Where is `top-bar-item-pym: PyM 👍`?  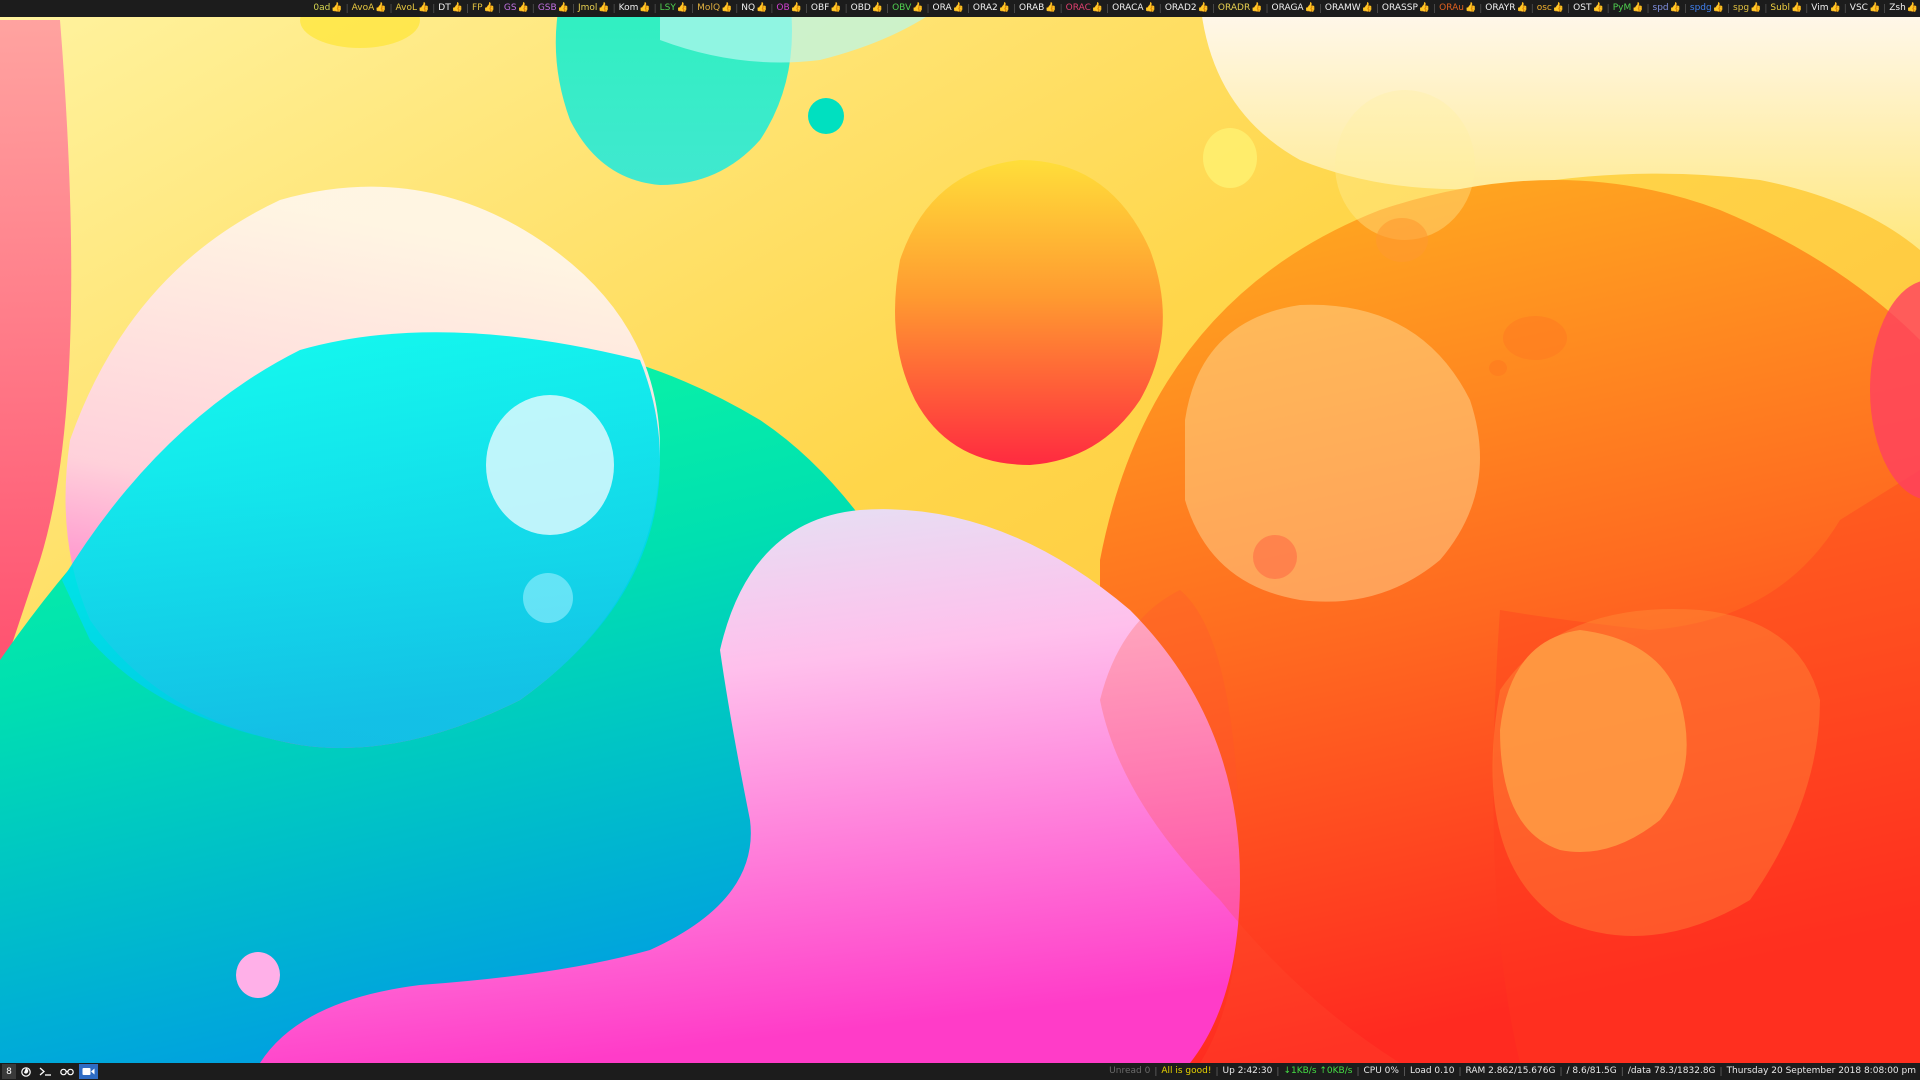 top-bar-item-pym: PyM 👍 is located at coordinates (1628, 8).